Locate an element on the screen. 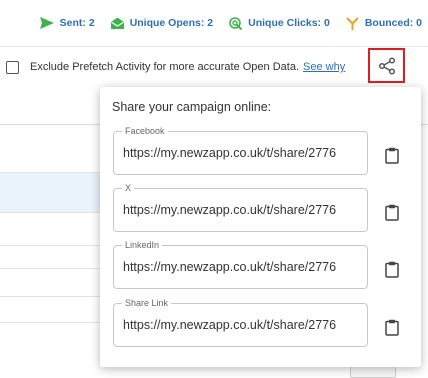 The image size is (428, 378). stat-unique-clicks-label: Unique Clicks: 0 is located at coordinates (289, 23).